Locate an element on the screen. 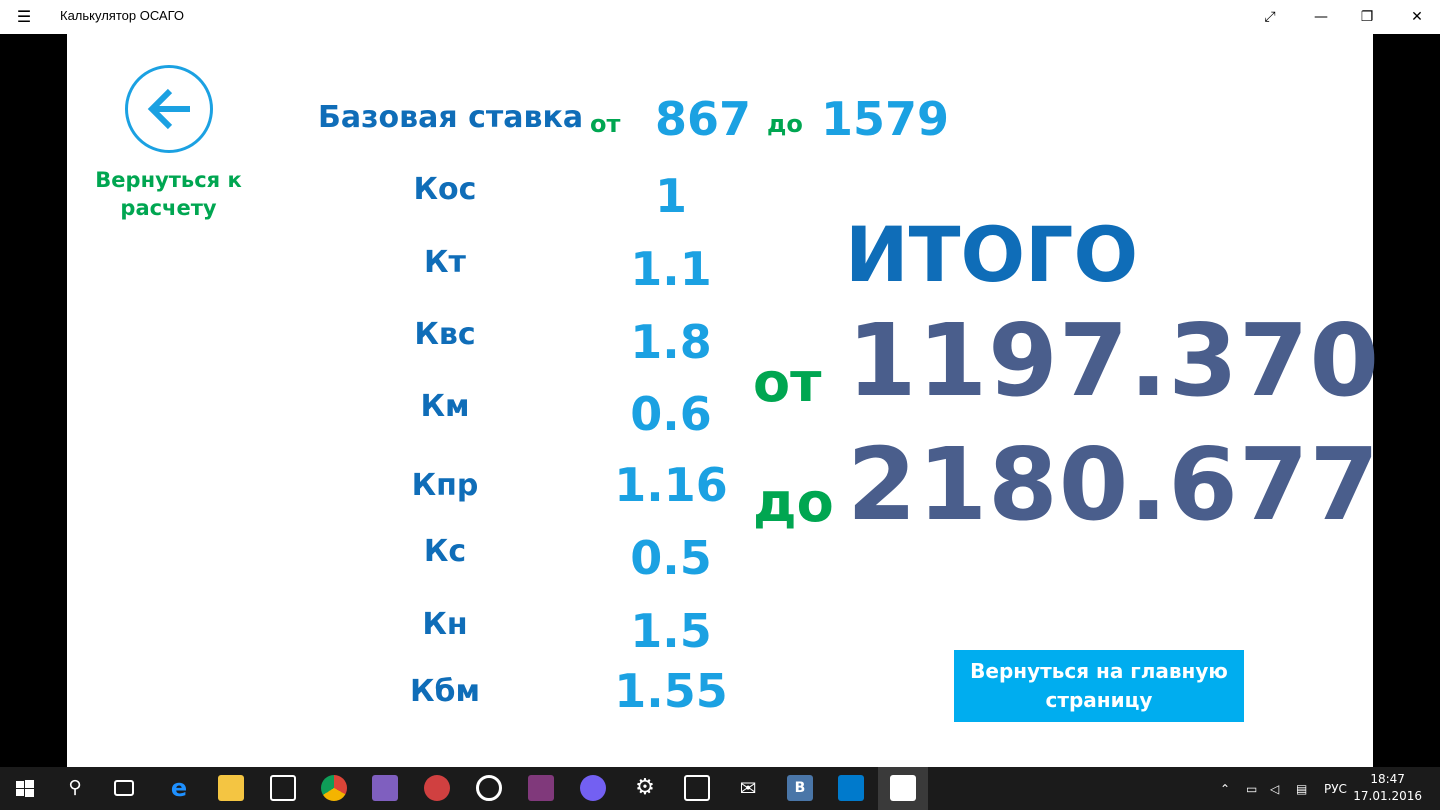 Image resolution: width=1440 pixels, height=810 pixels. vscode-icon is located at coordinates (851, 788).